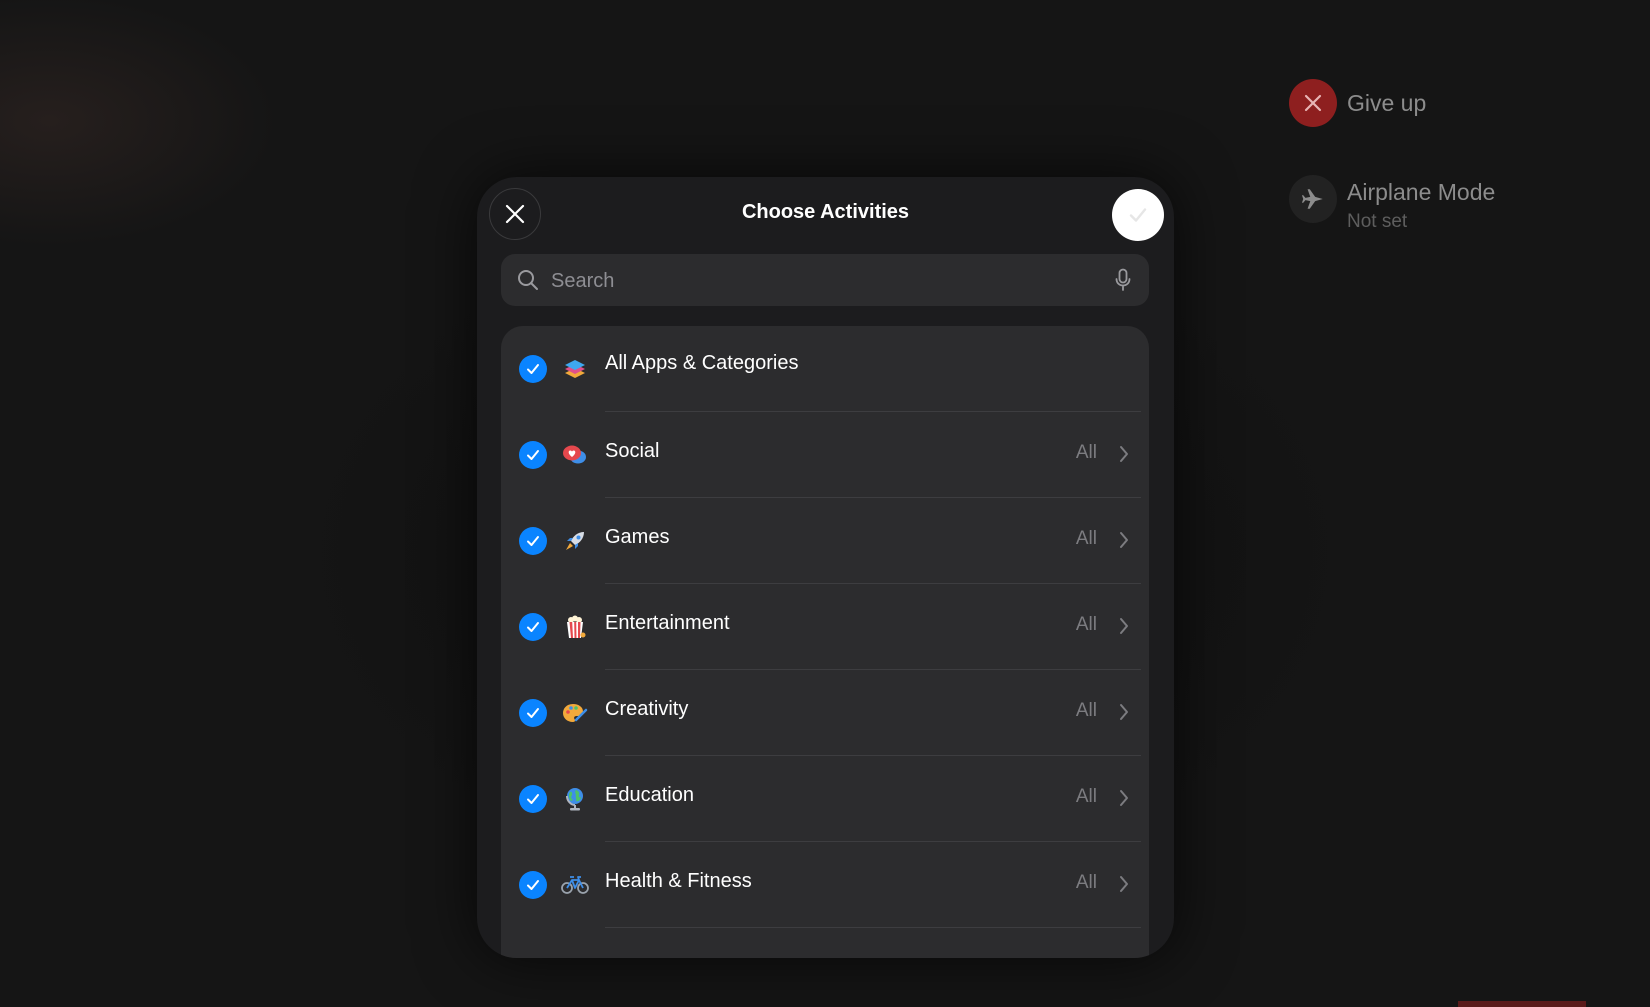  What do you see at coordinates (575, 455) in the screenshot?
I see `chat-heart-icon` at bounding box center [575, 455].